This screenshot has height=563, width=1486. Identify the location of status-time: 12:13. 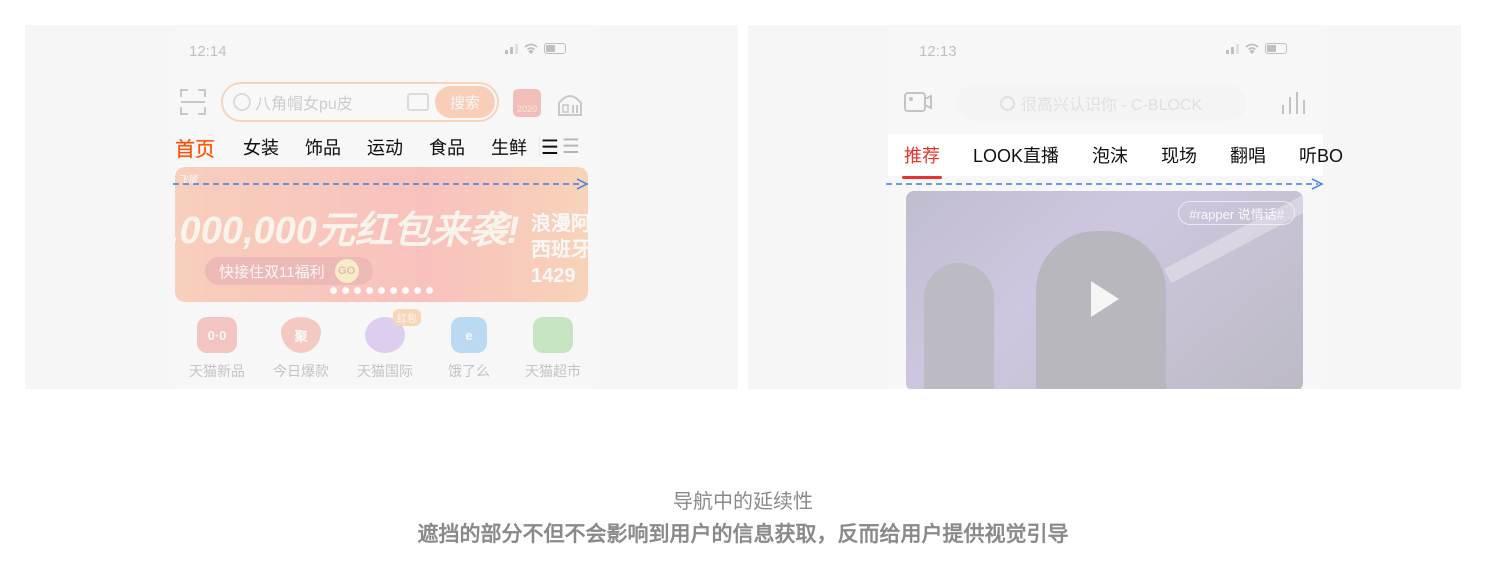
(938, 51).